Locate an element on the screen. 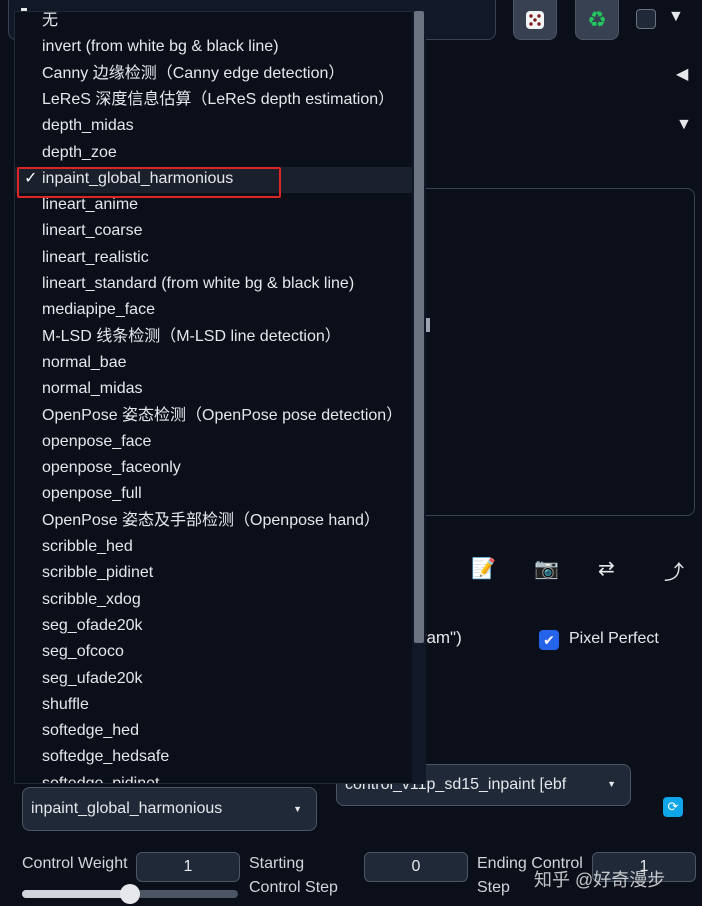  dropdown-option-label: openpose_full is located at coordinates (92, 494).